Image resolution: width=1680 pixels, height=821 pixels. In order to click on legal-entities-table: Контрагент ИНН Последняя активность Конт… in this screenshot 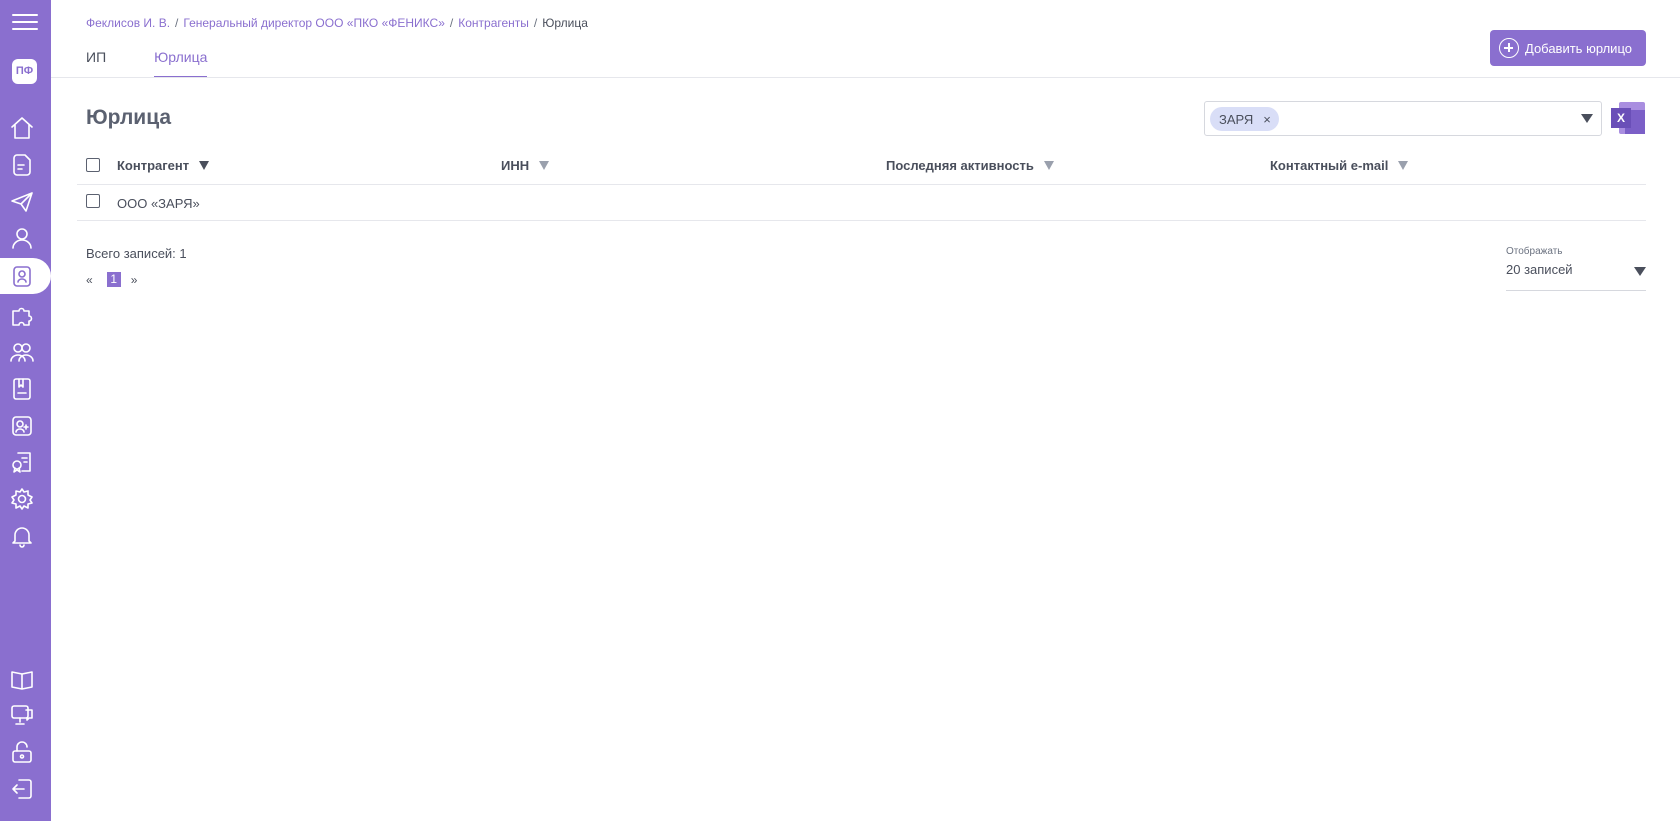, I will do `click(861, 185)`.